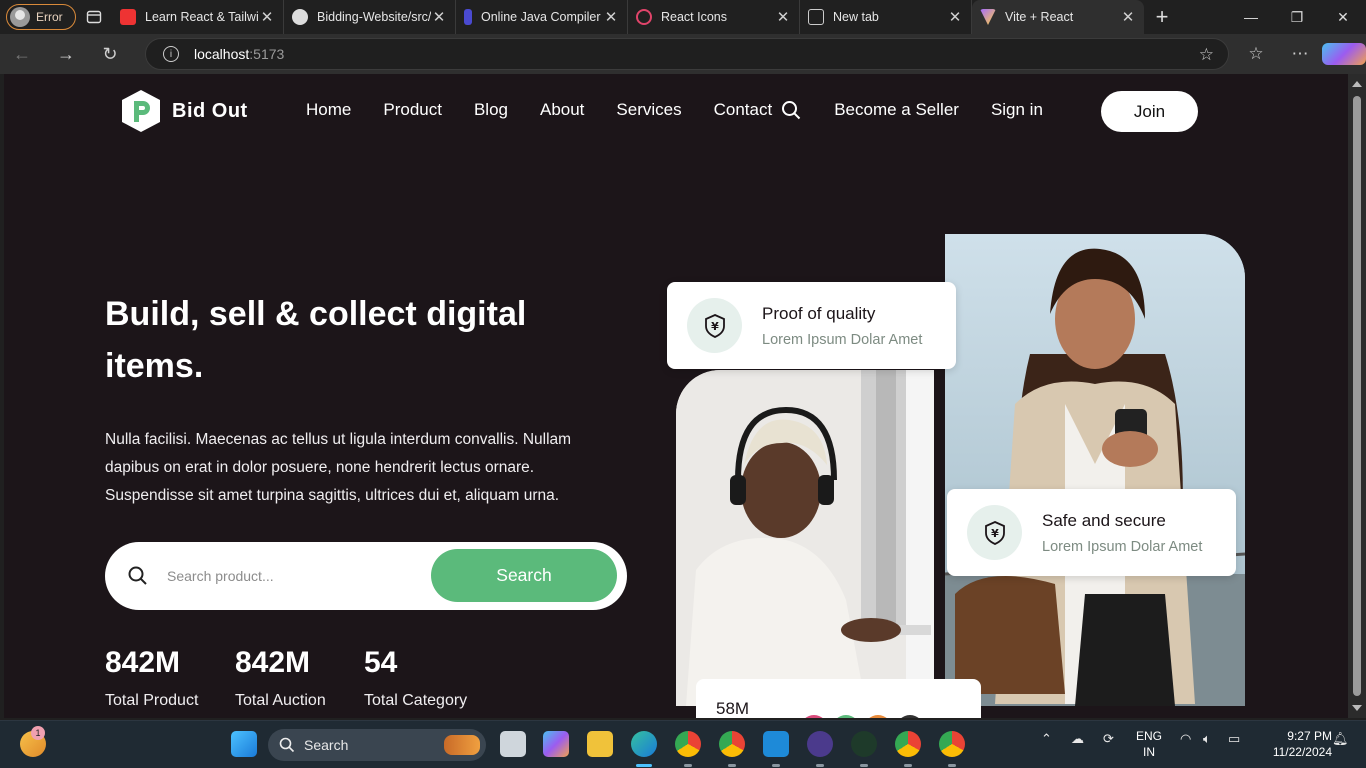 The image size is (1366, 768). I want to click on clock-time: 9:27 PM, so click(1309, 736).